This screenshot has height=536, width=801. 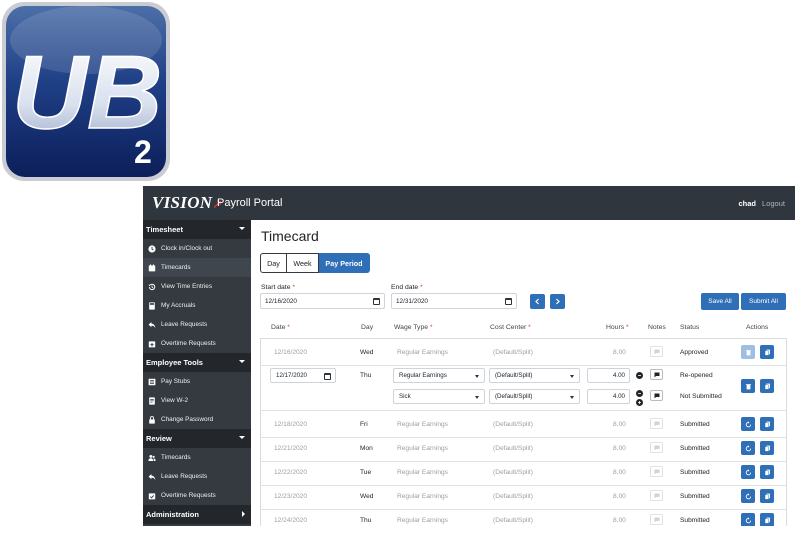 I want to click on row-date-input: 12/17/2020, so click(x=303, y=375).